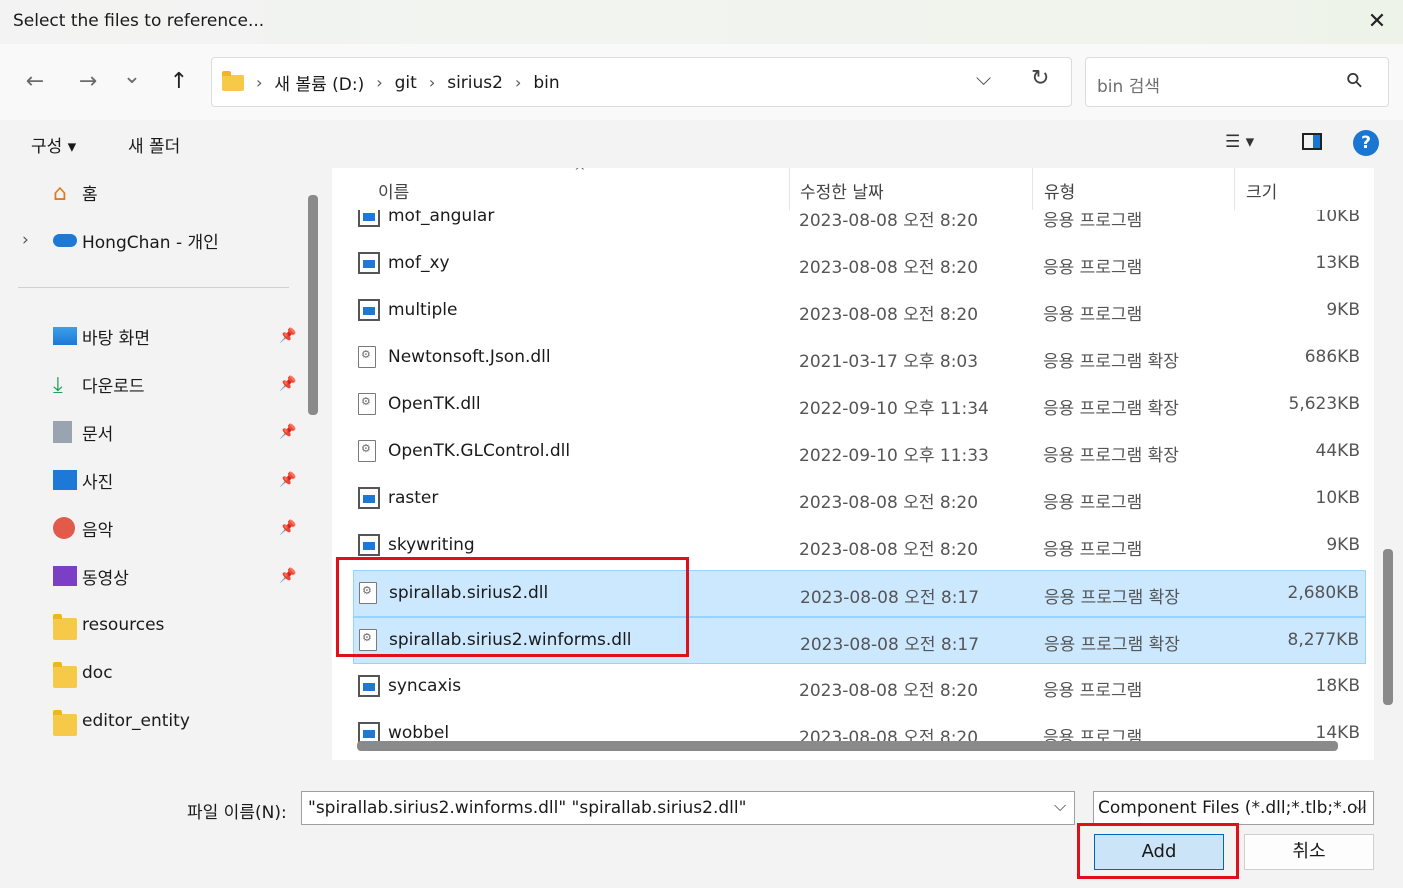  What do you see at coordinates (319, 82) in the screenshot?
I see `breadcrumb-drive: 새 볼륨 (D:)` at bounding box center [319, 82].